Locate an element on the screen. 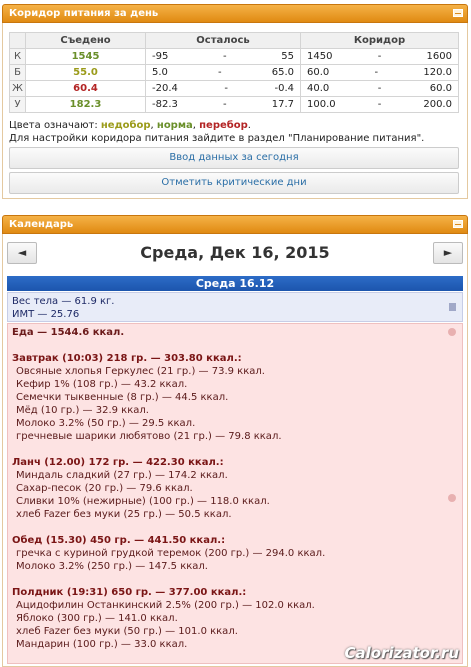 The height and width of the screenshot is (667, 471). legend-over: перебор is located at coordinates (223, 125).